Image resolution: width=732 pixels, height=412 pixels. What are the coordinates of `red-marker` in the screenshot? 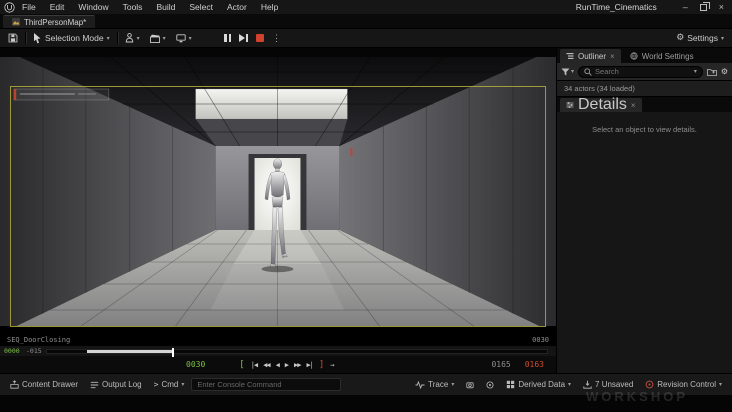 It's located at (351, 152).